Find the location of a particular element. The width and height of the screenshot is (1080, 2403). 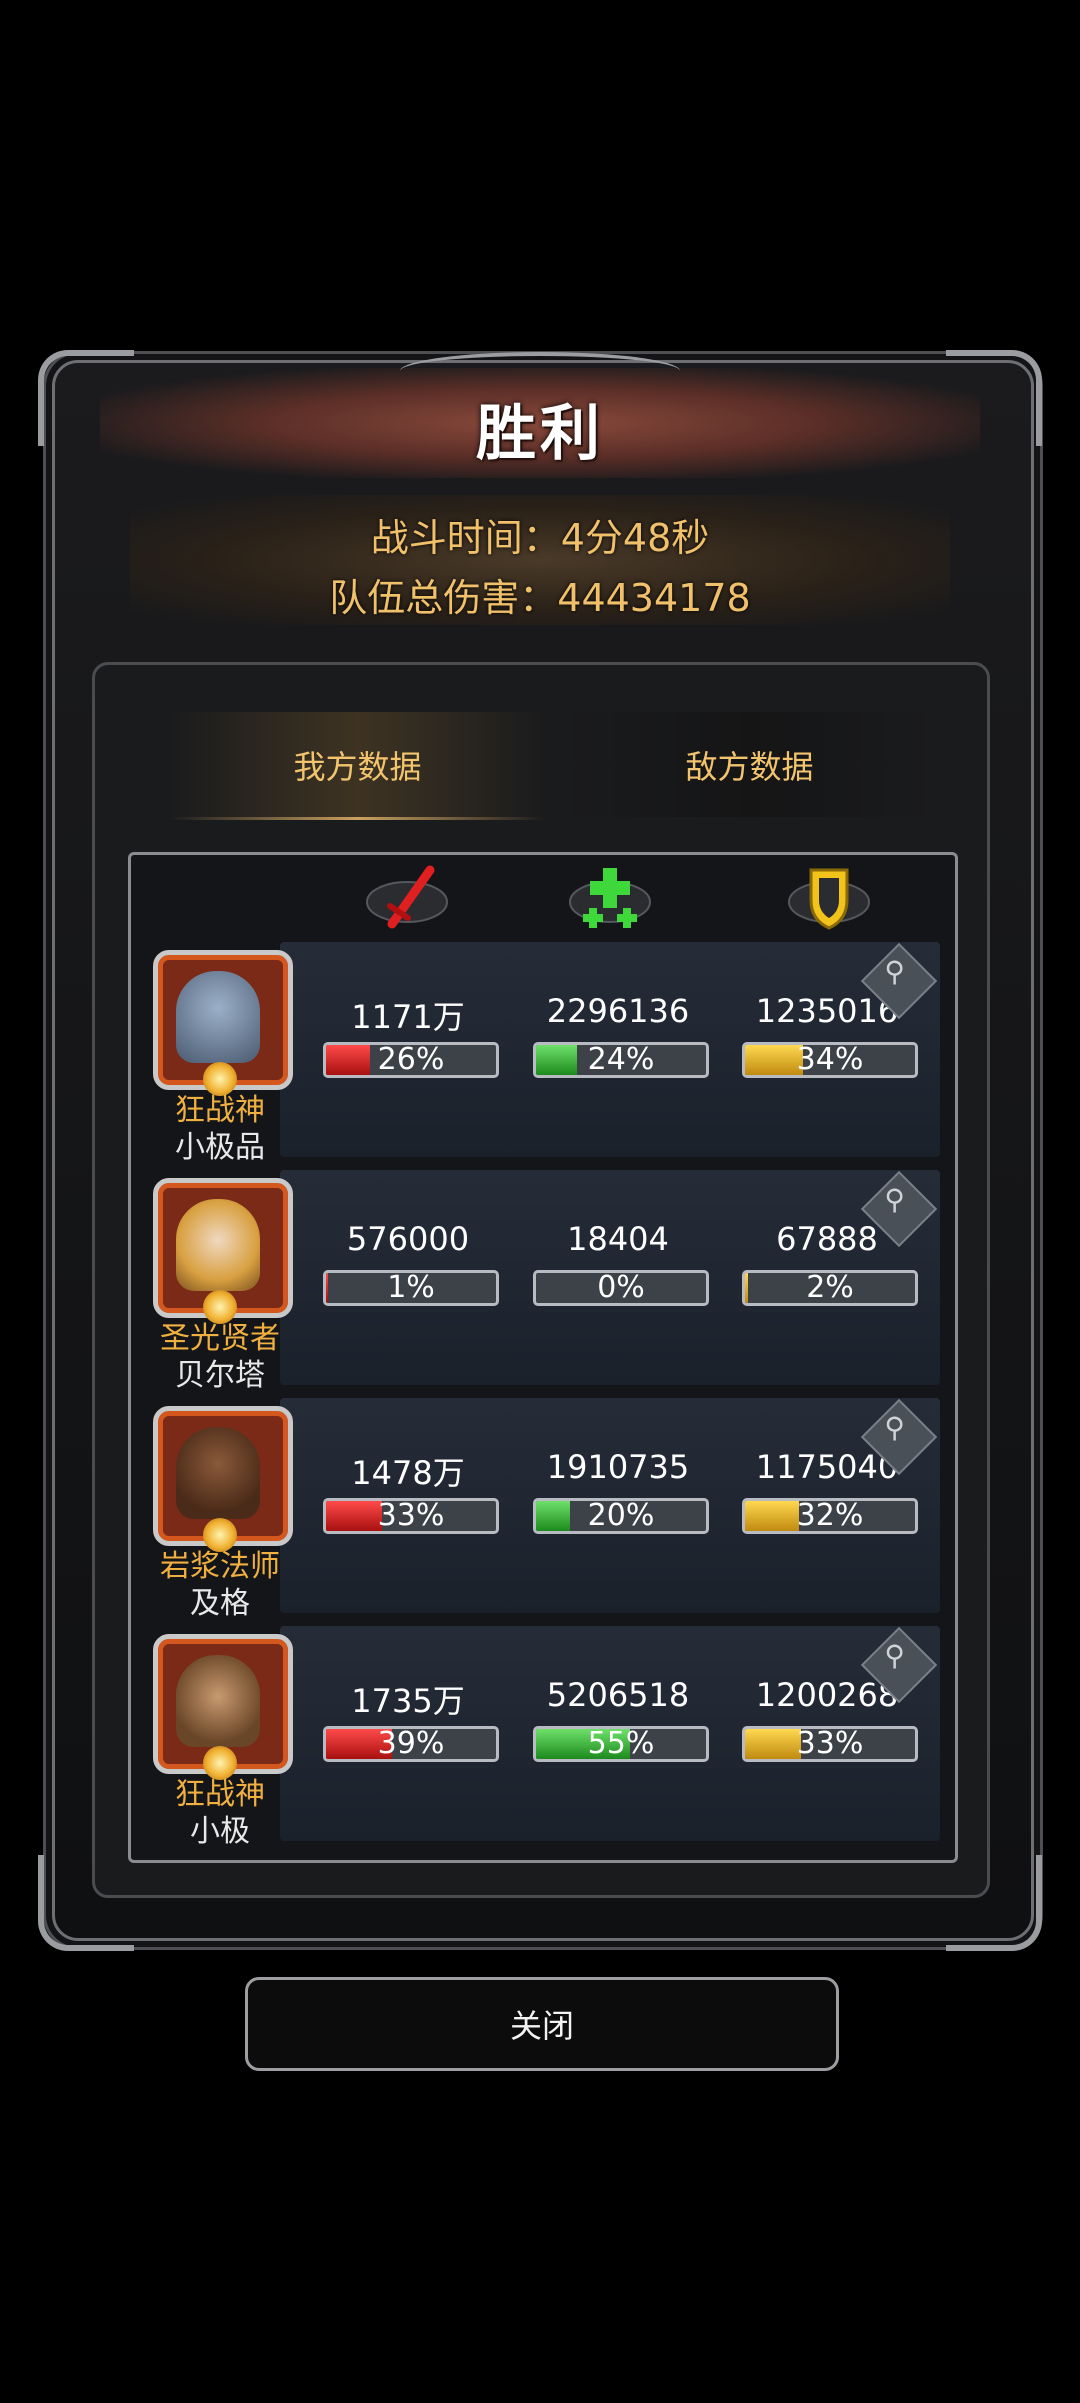

heal-value: 1910735 is located at coordinates (618, 1467).